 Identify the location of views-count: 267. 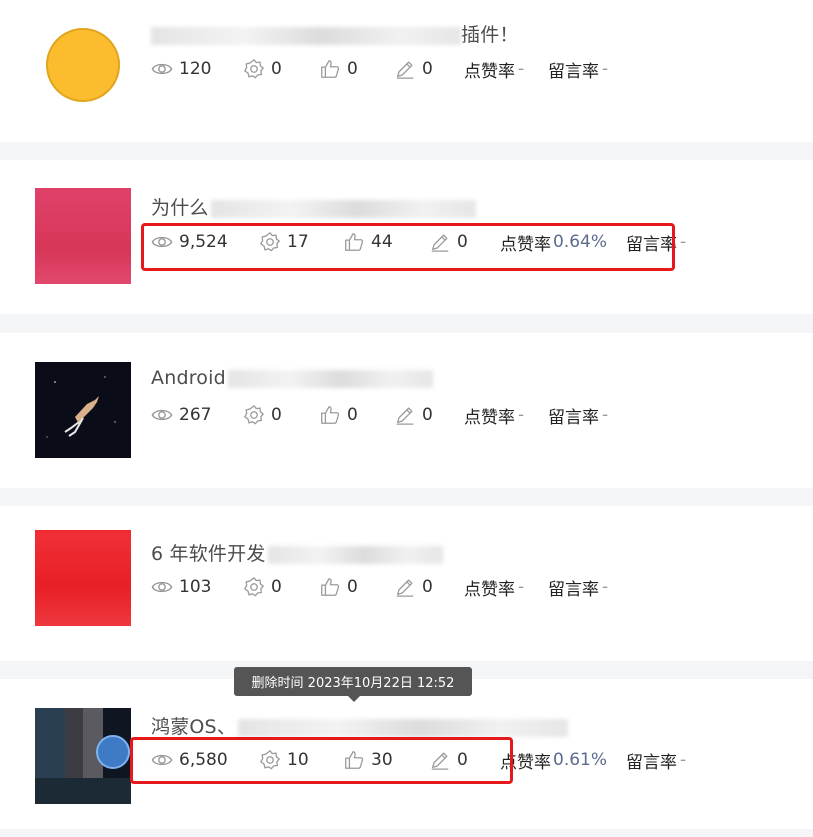
(195, 415).